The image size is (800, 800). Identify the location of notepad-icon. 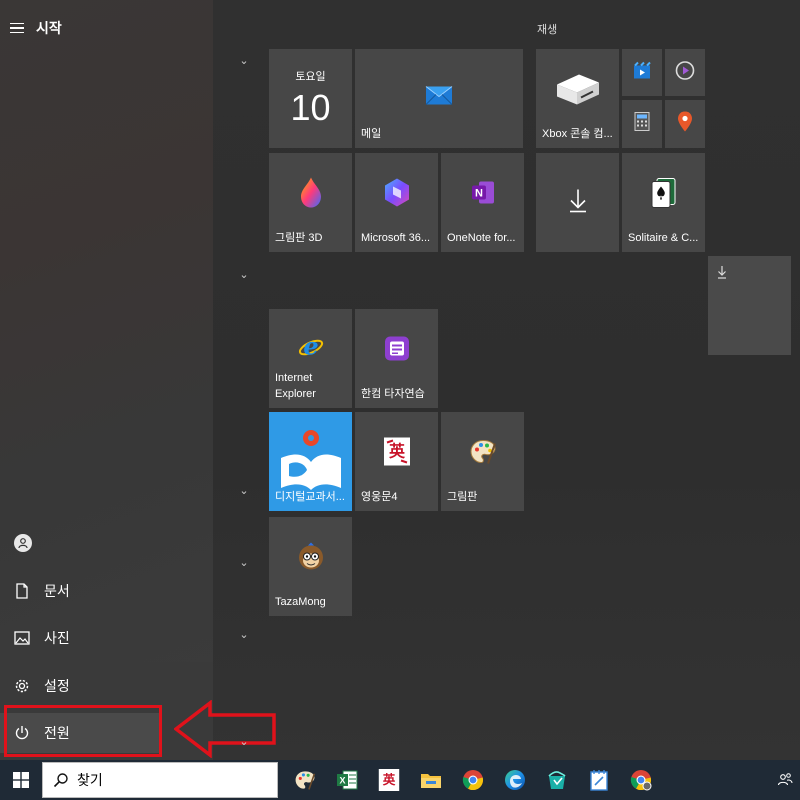
(599, 780).